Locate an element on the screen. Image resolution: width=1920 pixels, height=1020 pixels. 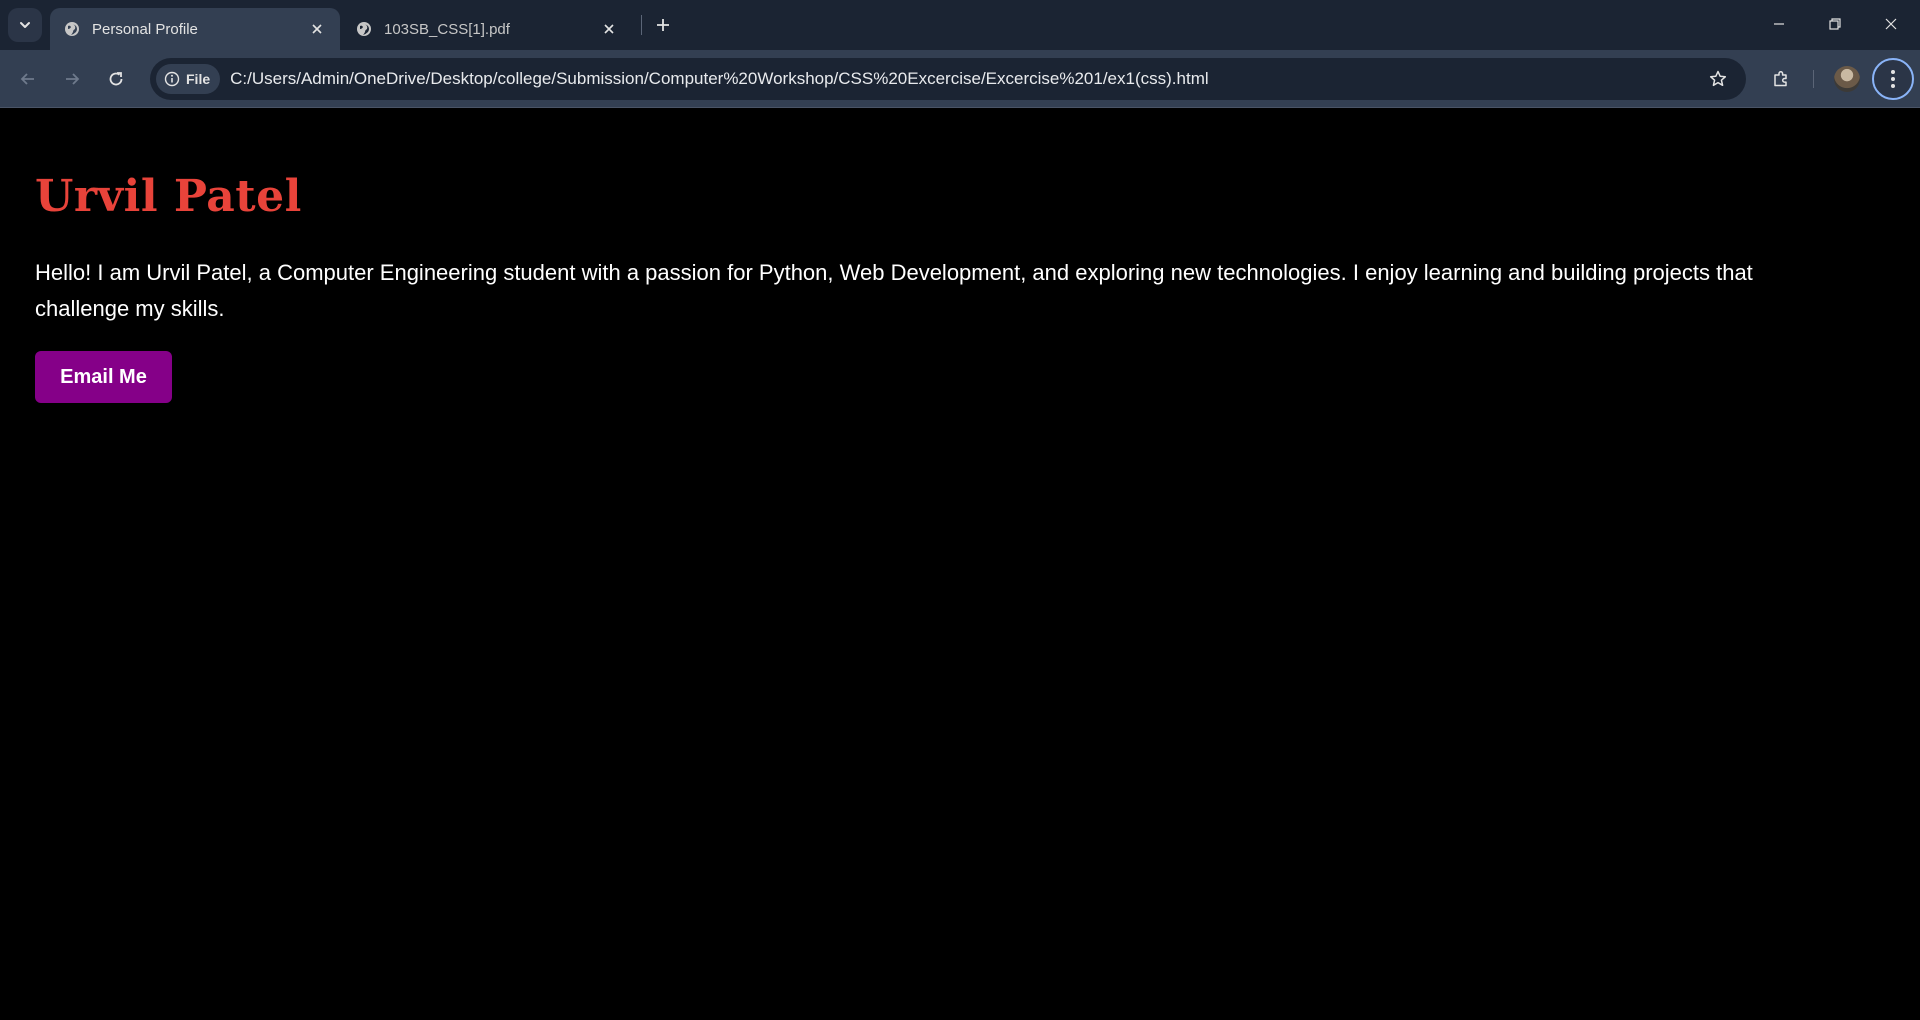
bookmark-star-button is located at coordinates (1718, 79).